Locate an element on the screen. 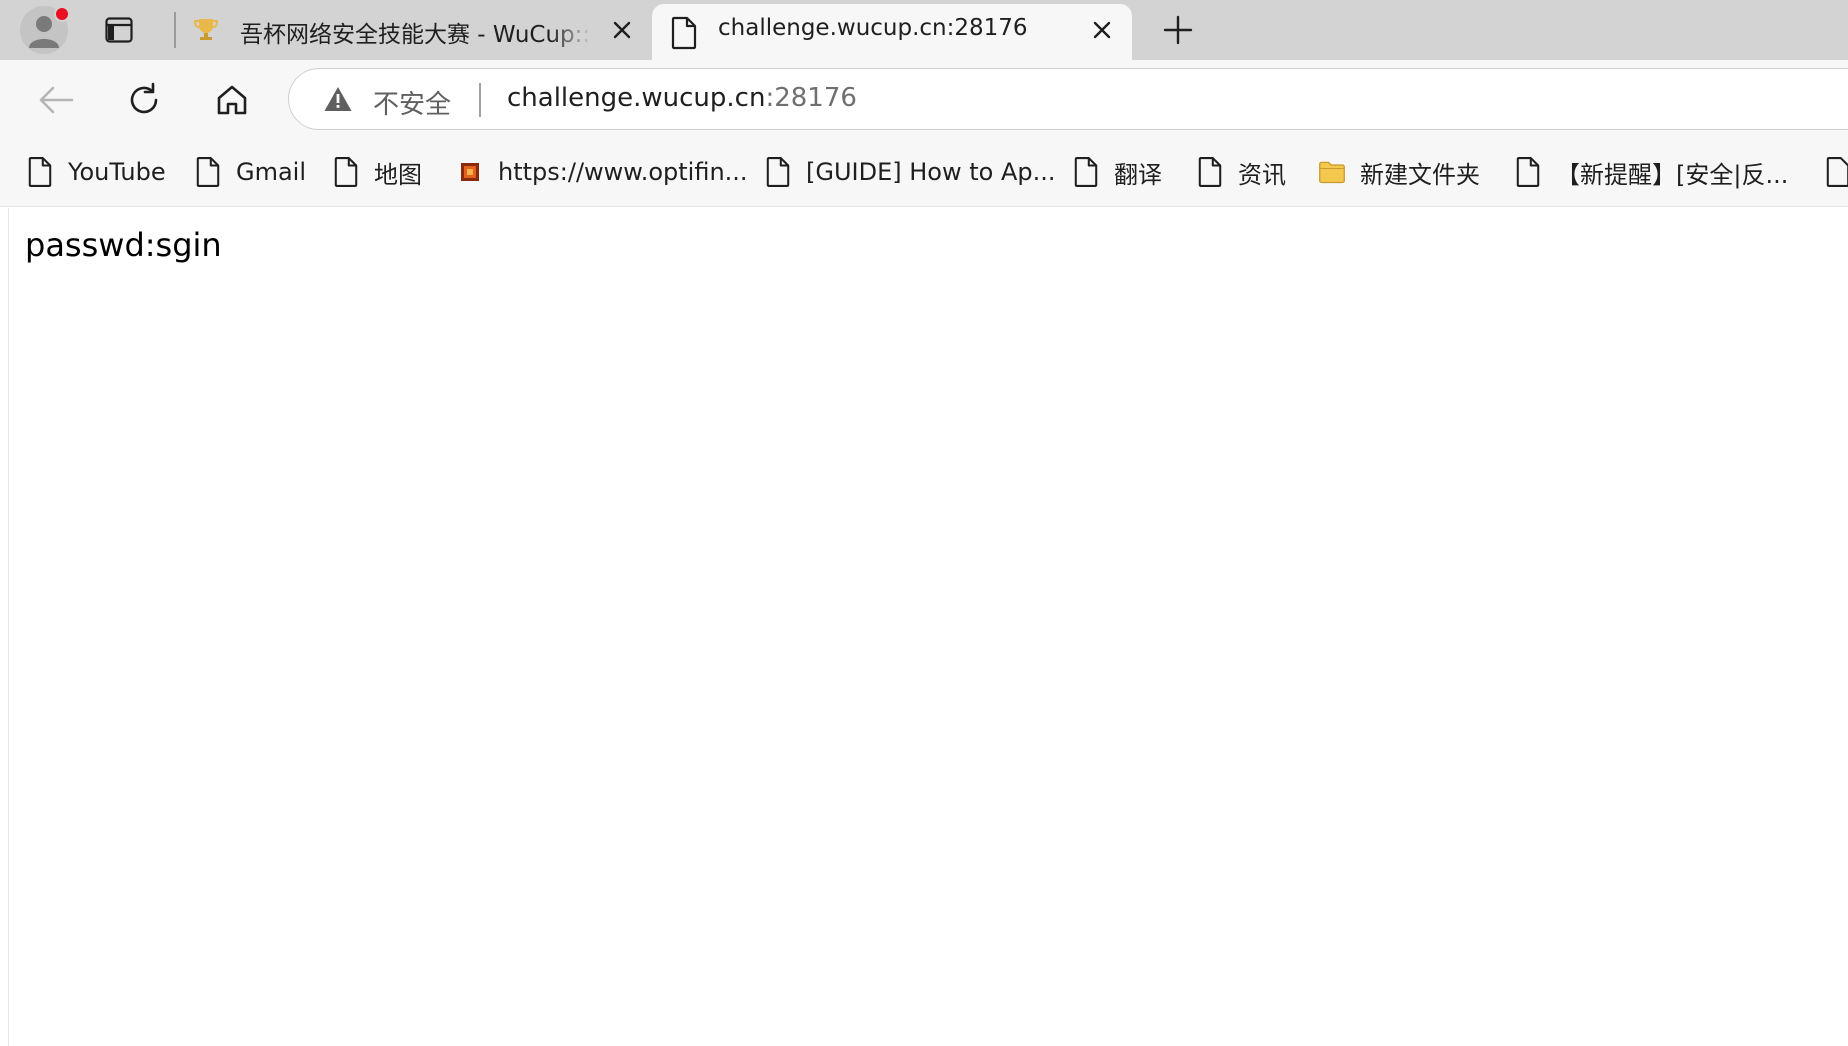 The height and width of the screenshot is (1046, 1848). url-port: :28176 is located at coordinates (811, 98).